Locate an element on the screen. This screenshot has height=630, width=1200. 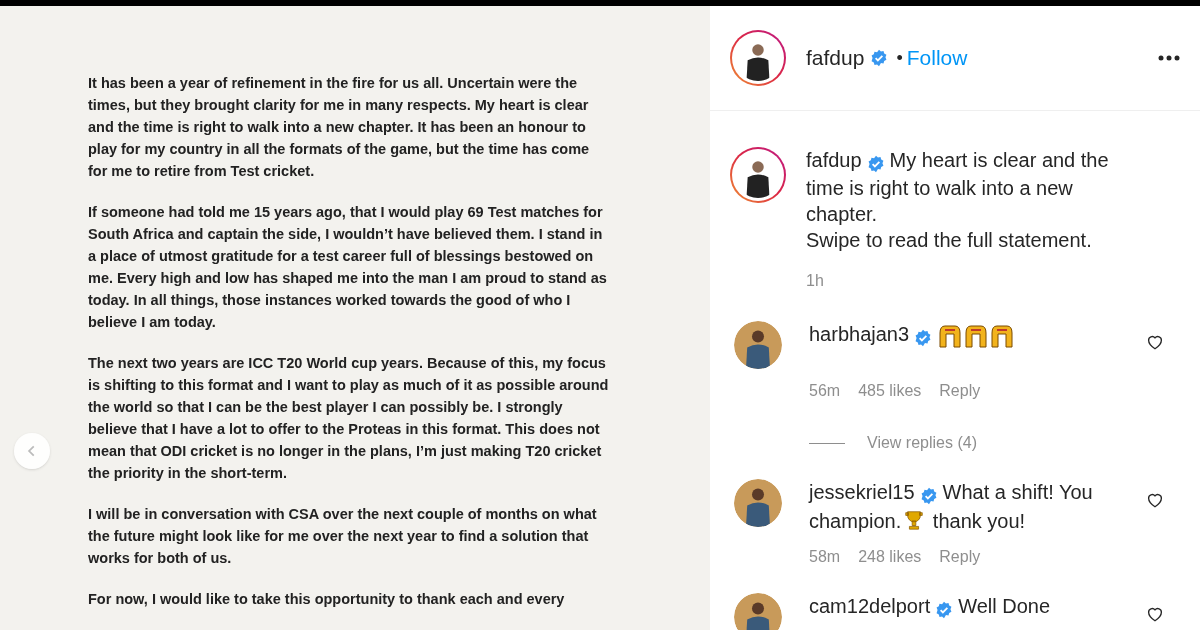
like-count: 485 likes is located at coordinates (890, 391).